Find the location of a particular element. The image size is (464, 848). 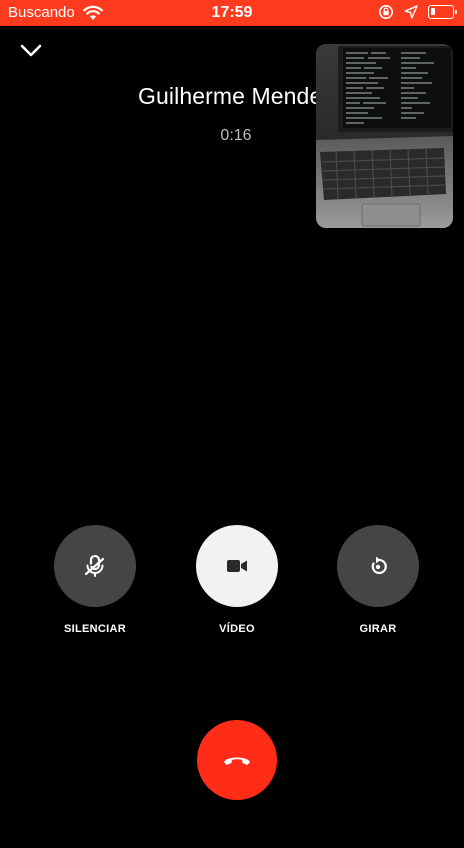

video-button is located at coordinates (237, 566).